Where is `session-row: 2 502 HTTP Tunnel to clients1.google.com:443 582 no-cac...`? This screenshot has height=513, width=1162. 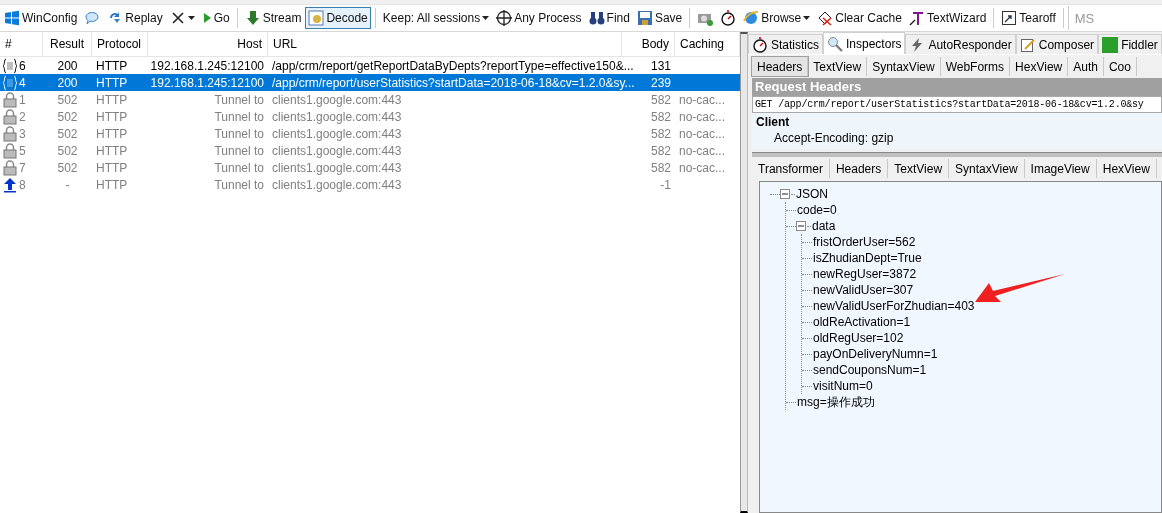
session-row: 2 502 HTTP Tunnel to clients1.google.com:443 582 no-cac... is located at coordinates (370, 116).